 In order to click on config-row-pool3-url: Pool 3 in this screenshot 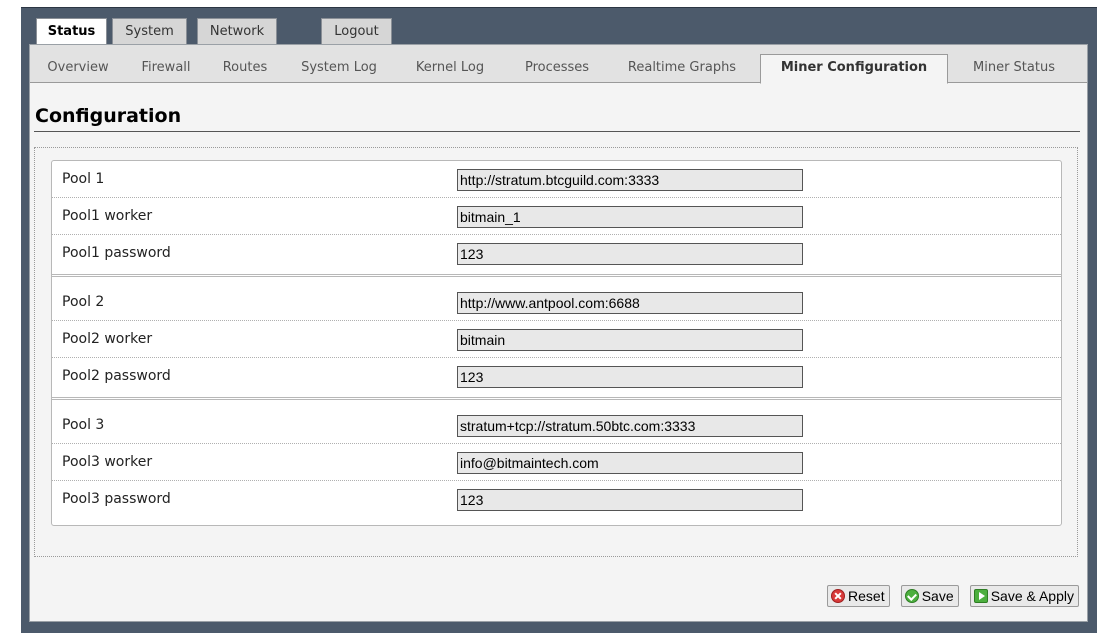, I will do `click(556, 425)`.